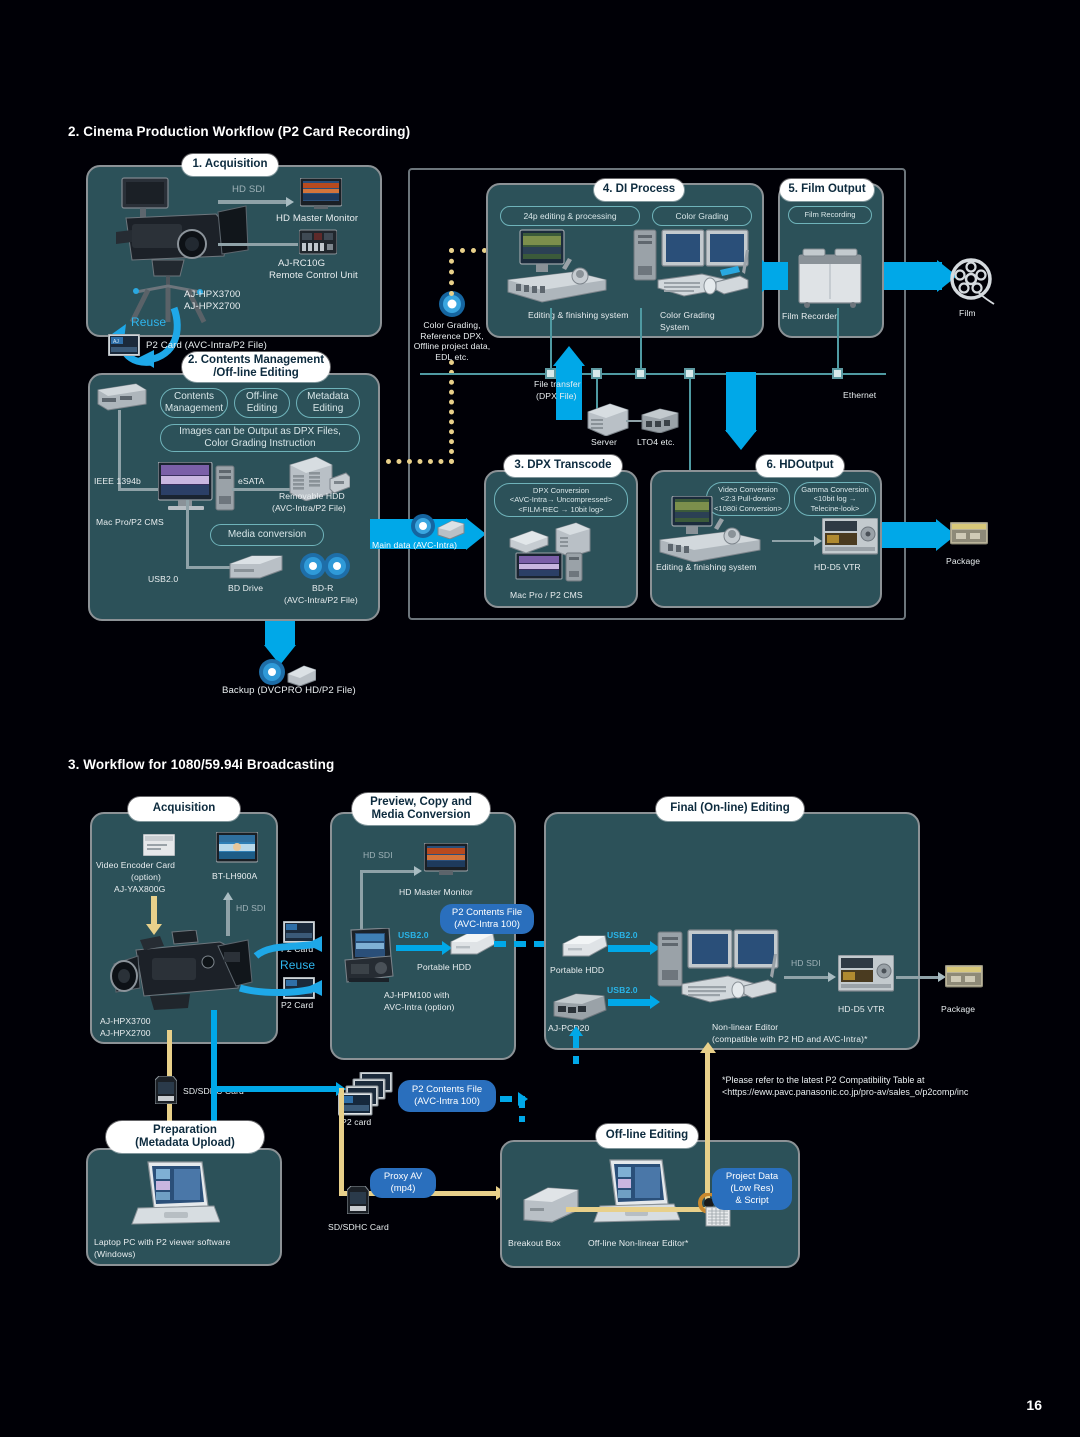 The width and height of the screenshot is (1080, 1437). What do you see at coordinates (166, 1090) in the screenshot?
I see `sd-sdhc-card-top-icon` at bounding box center [166, 1090].